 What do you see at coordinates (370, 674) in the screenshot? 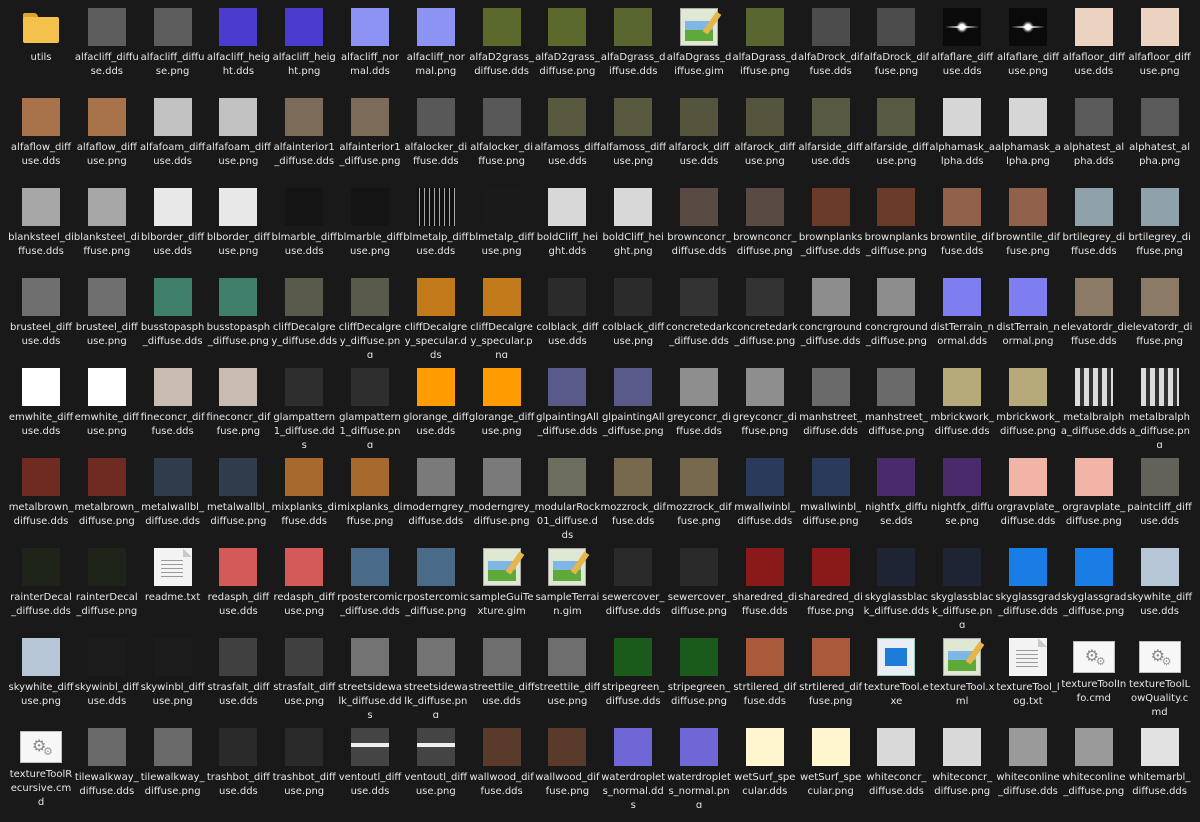
I see `file-item: streetsidewalk_diffuse.dds` at bounding box center [370, 674].